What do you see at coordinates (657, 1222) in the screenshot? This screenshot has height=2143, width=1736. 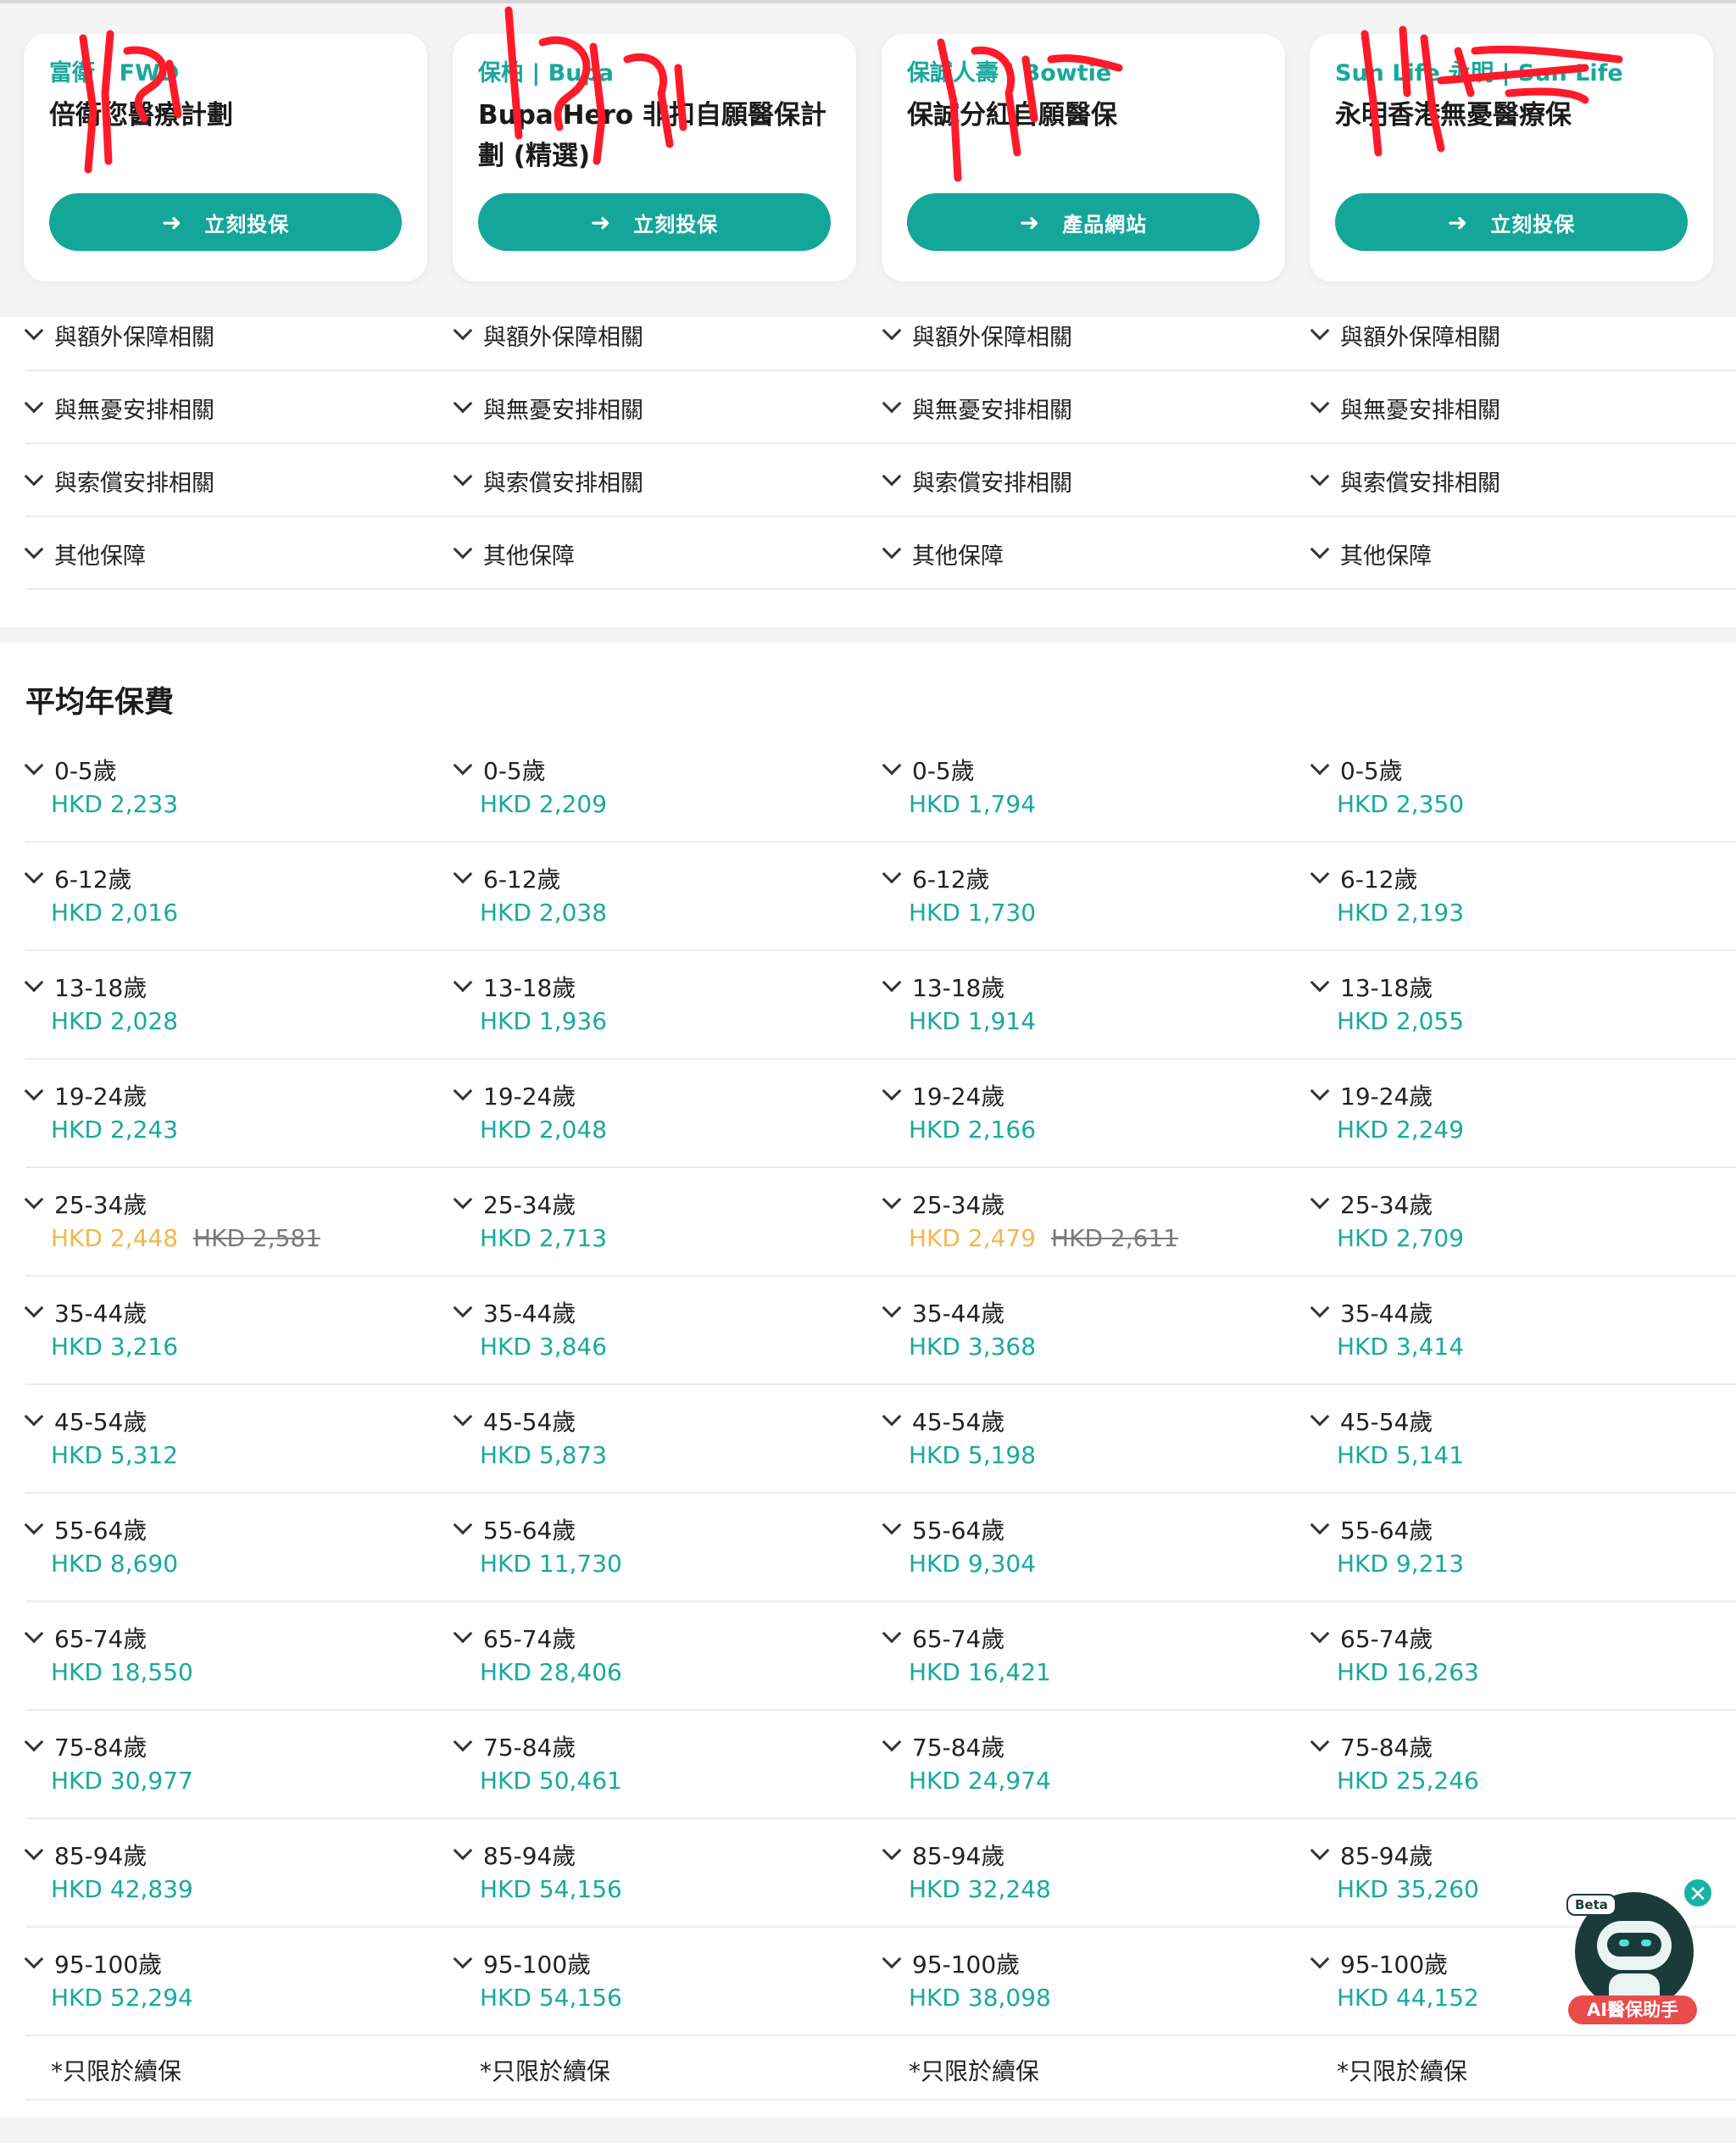 I see `premium-cell: 25-34歲 HKD 2,713` at bounding box center [657, 1222].